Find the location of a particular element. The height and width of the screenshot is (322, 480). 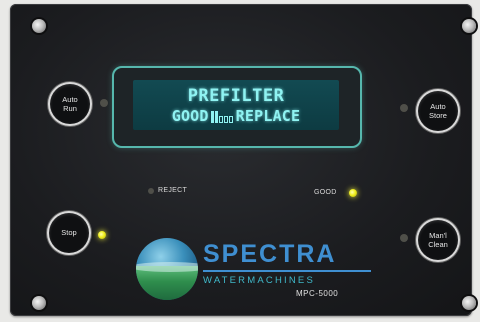

brand-name: SPECTRA is located at coordinates (270, 254).